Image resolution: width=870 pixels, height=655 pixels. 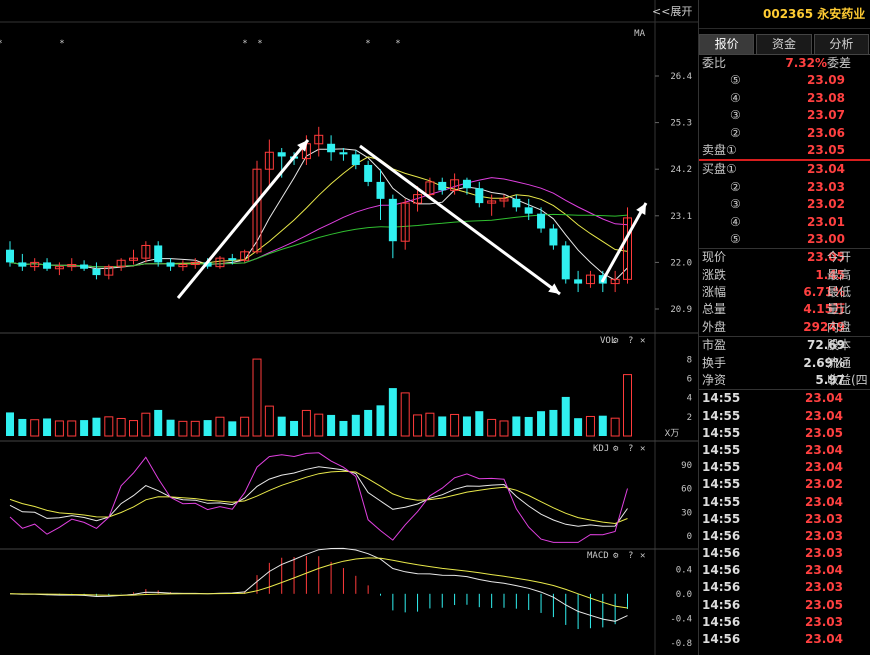 I want to click on sell-price: 23.09, so click(x=826, y=80).